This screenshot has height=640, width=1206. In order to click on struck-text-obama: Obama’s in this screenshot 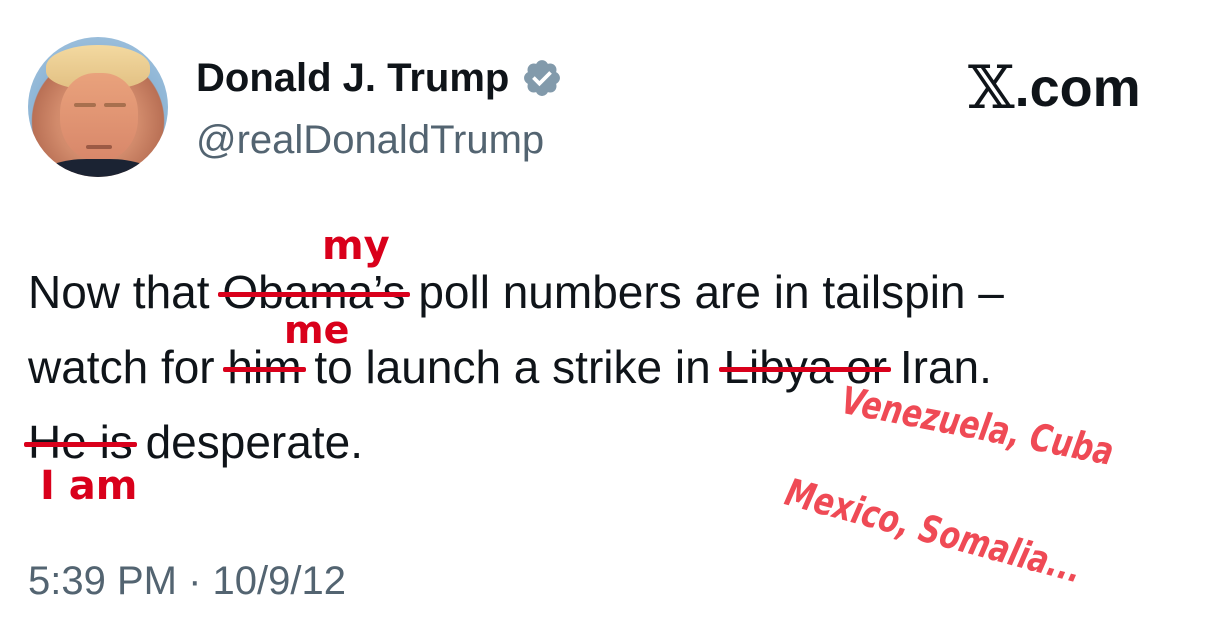, I will do `click(314, 292)`.